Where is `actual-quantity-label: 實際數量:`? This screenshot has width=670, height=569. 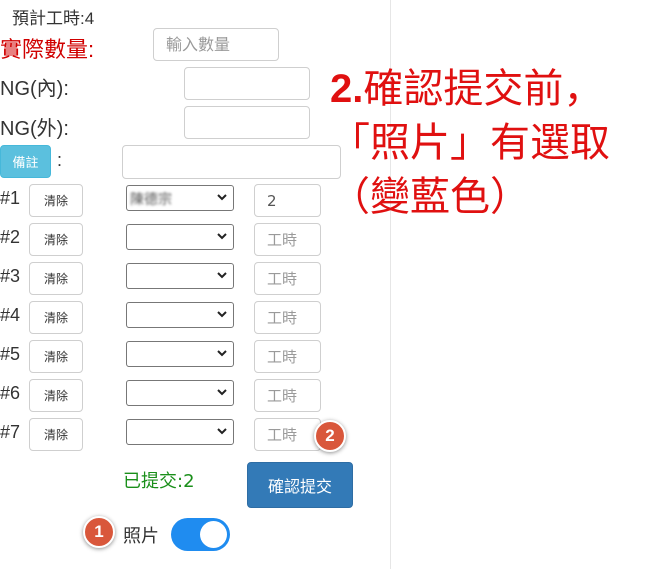 actual-quantity-label: 實際數量: is located at coordinates (47, 49).